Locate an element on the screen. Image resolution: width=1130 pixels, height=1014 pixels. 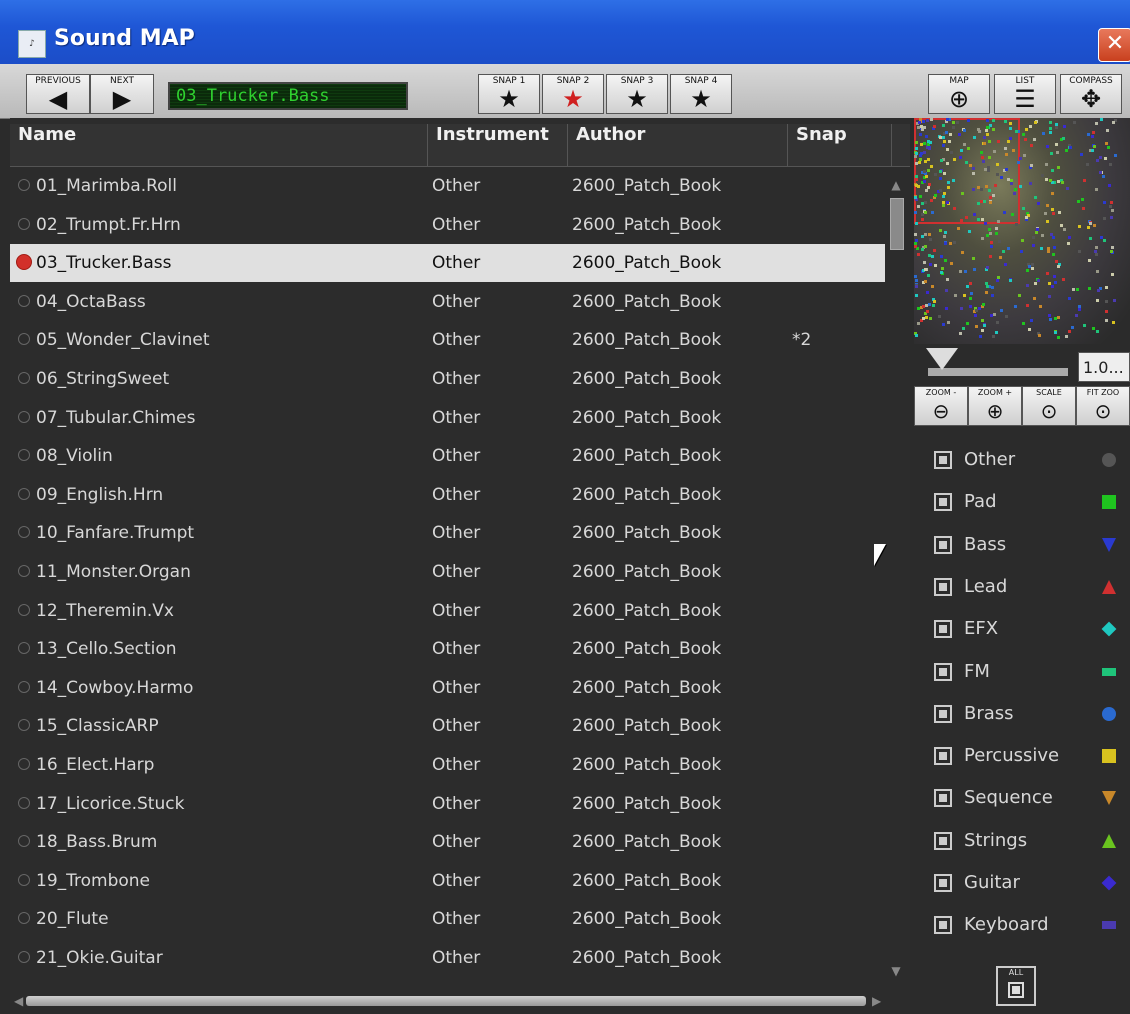
all-toggle-button: ALL is located at coordinates (1016, 986).